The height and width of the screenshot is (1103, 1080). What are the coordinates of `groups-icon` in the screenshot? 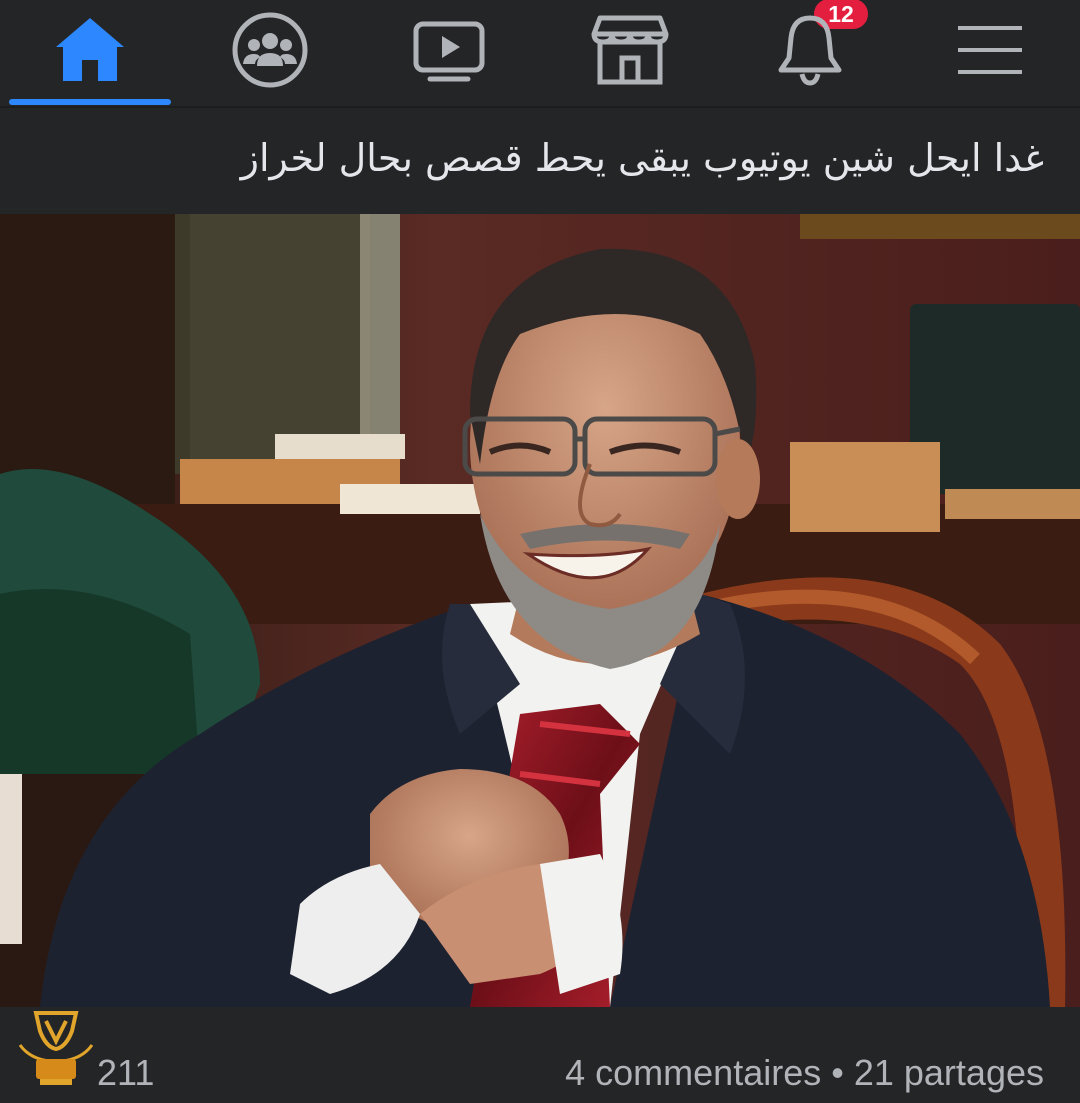 It's located at (270, 50).